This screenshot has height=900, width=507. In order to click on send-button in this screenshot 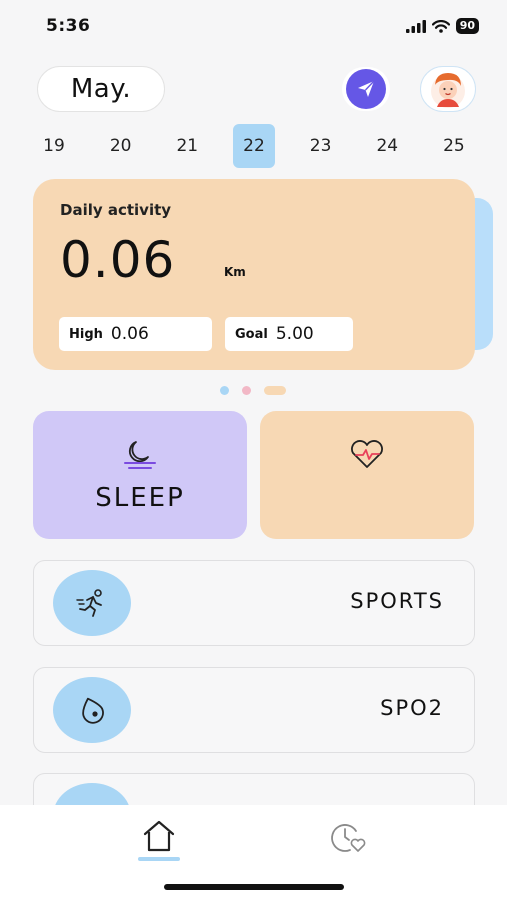, I will do `click(366, 89)`.